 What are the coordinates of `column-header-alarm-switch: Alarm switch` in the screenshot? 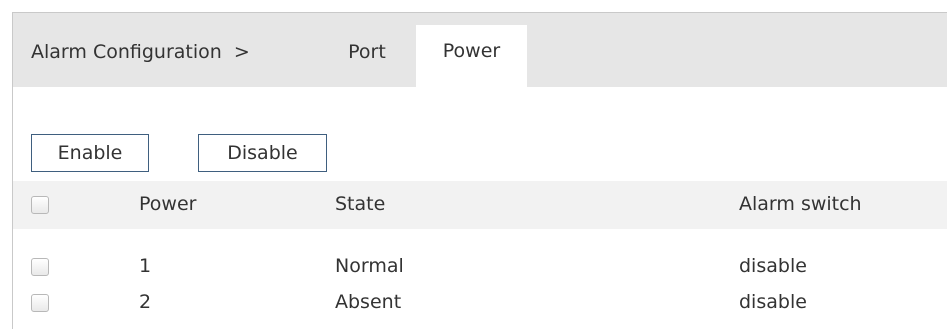 It's located at (800, 204).